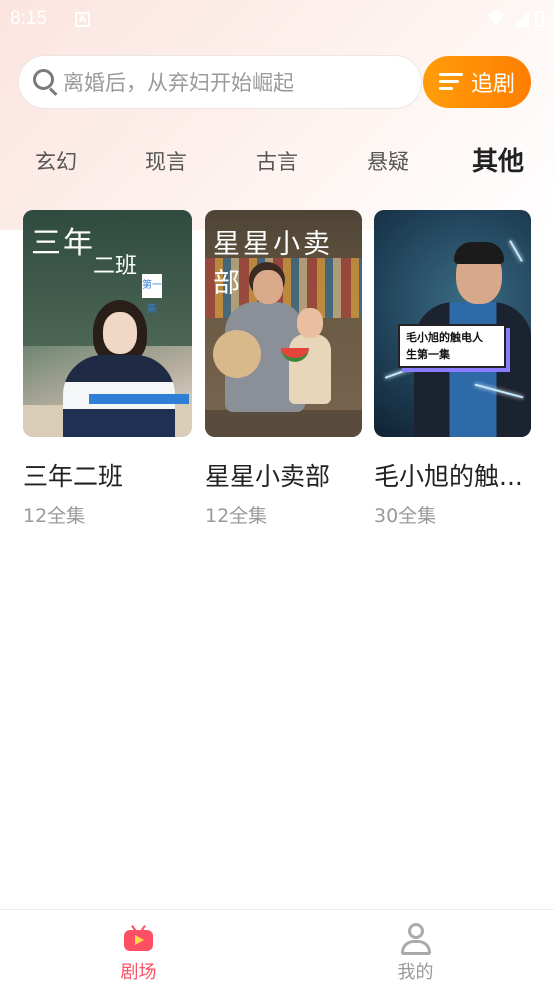 The image size is (554, 985). I want to click on poster-title-line: 二班, so click(115, 266).